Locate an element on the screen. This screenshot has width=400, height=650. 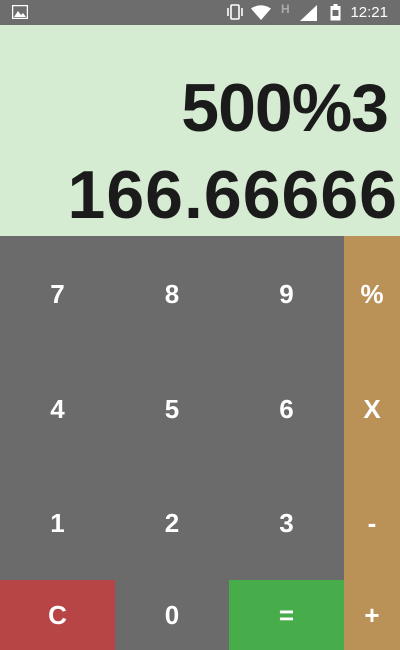
clear-button: C is located at coordinates (57, 615).